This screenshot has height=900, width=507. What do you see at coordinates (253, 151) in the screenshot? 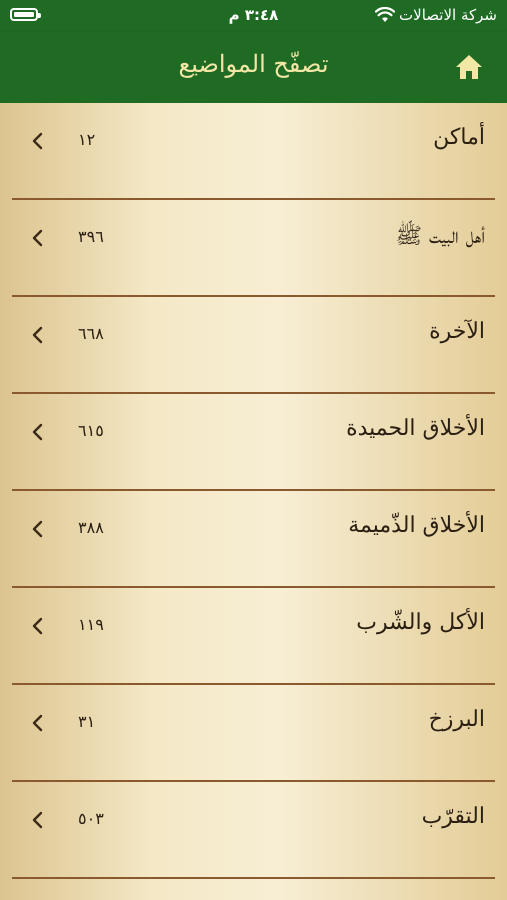
I see `topic-row: أماكن ١٢` at bounding box center [253, 151].